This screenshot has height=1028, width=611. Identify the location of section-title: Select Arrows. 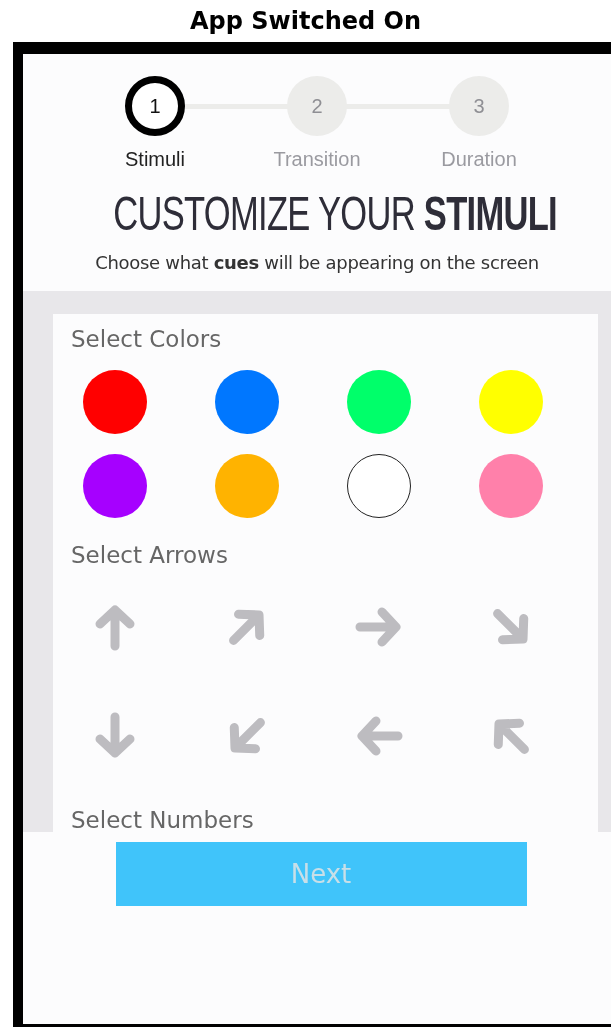
(150, 556).